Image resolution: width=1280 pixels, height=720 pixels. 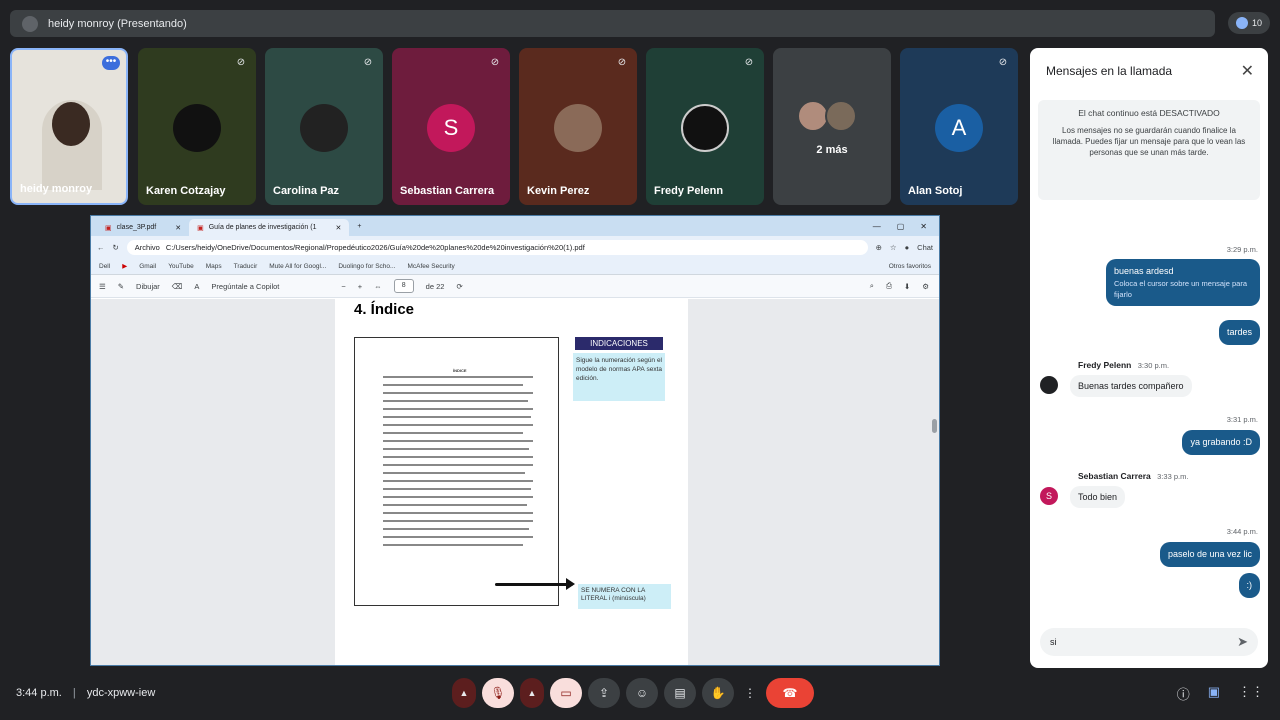 What do you see at coordinates (111, 63) in the screenshot?
I see `more-options-icon: •••` at bounding box center [111, 63].